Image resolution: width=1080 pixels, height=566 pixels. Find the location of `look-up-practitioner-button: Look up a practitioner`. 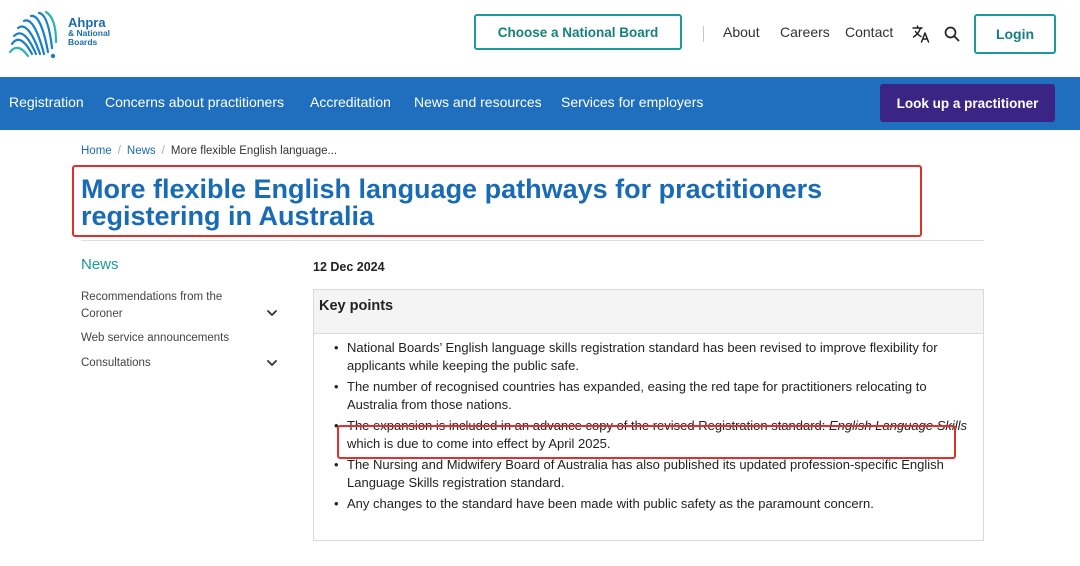

look-up-practitioner-button: Look up a practitioner is located at coordinates (967, 103).